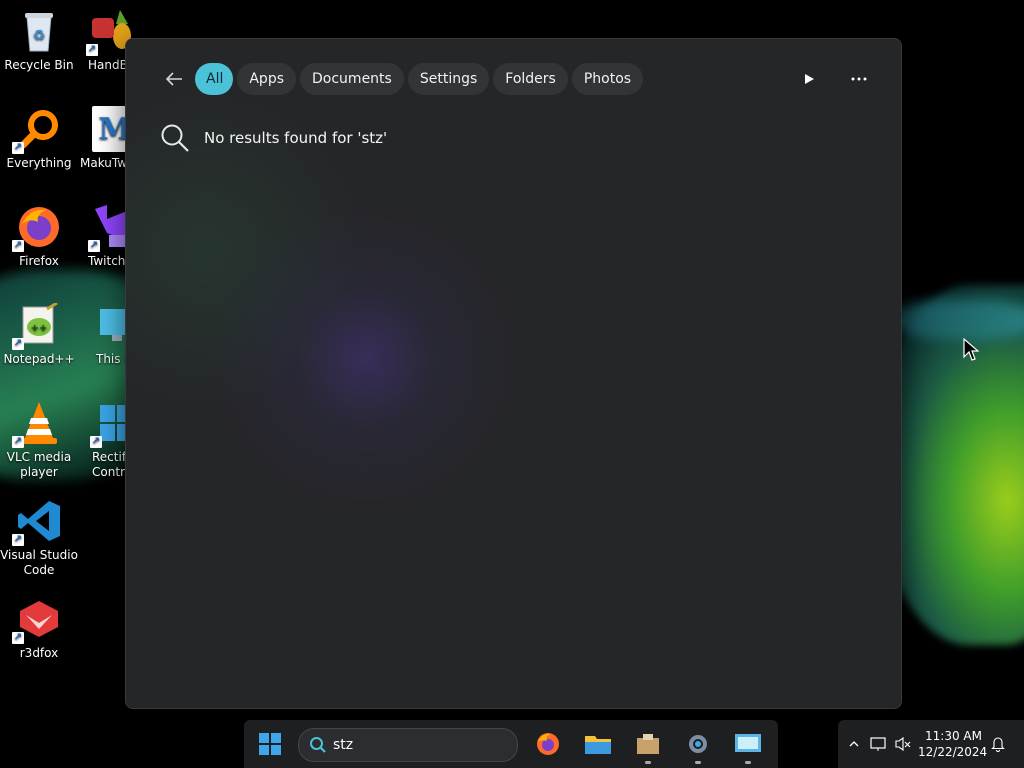 This screenshot has width=1024, height=768. I want to click on desktop-icon-vscode: ↗ Visual Studio Code, so click(39, 534).